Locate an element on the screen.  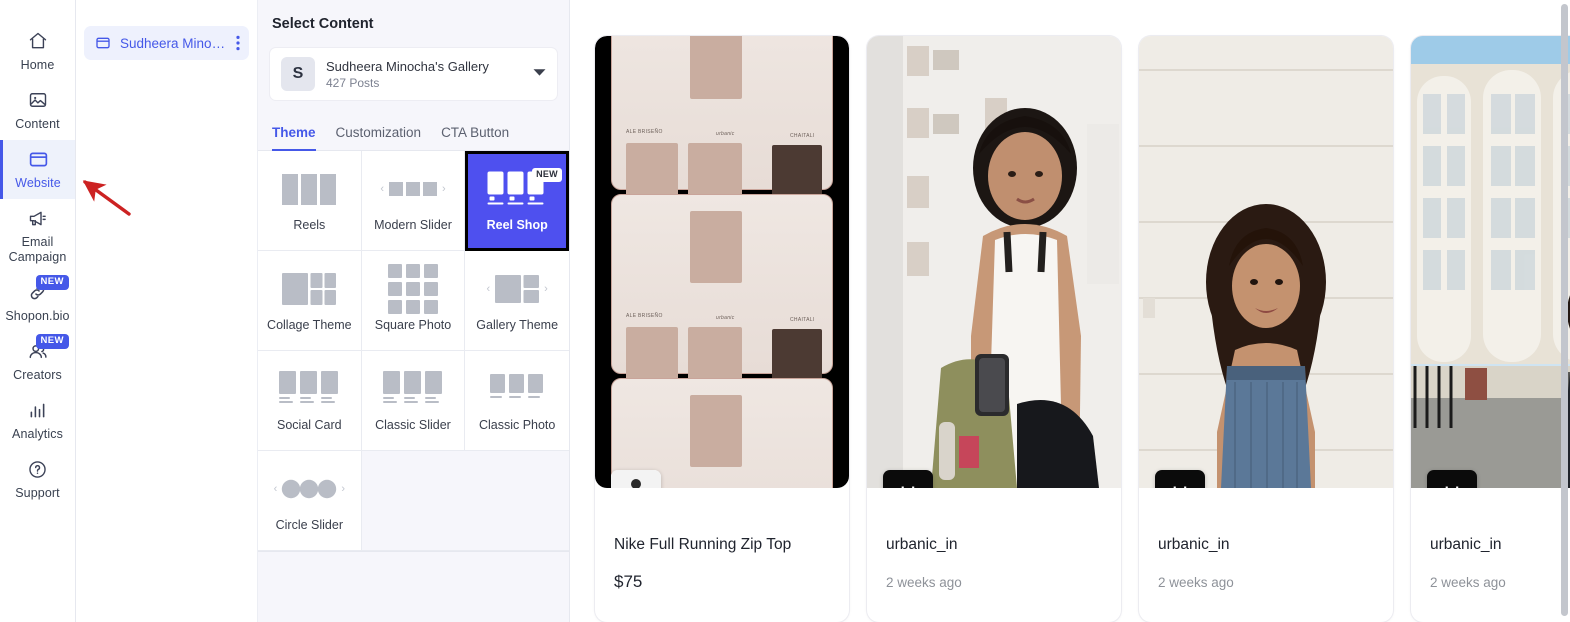
sidebar-item-shopon-bio: NEW Shopon.bio is located at coordinates (37, 302).